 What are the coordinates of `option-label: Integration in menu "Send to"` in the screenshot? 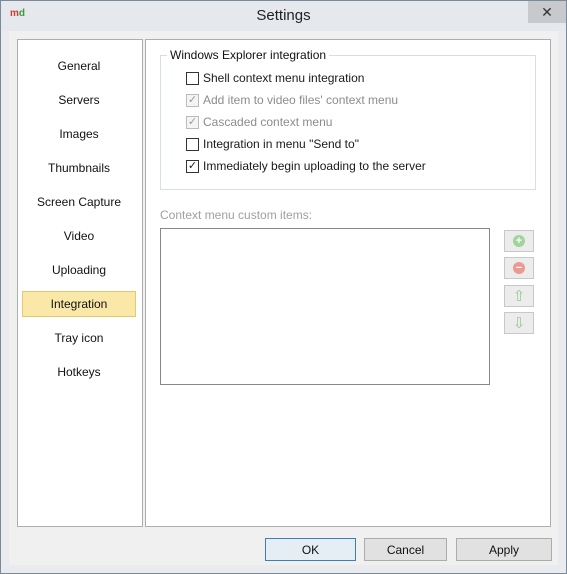 It's located at (281, 144).